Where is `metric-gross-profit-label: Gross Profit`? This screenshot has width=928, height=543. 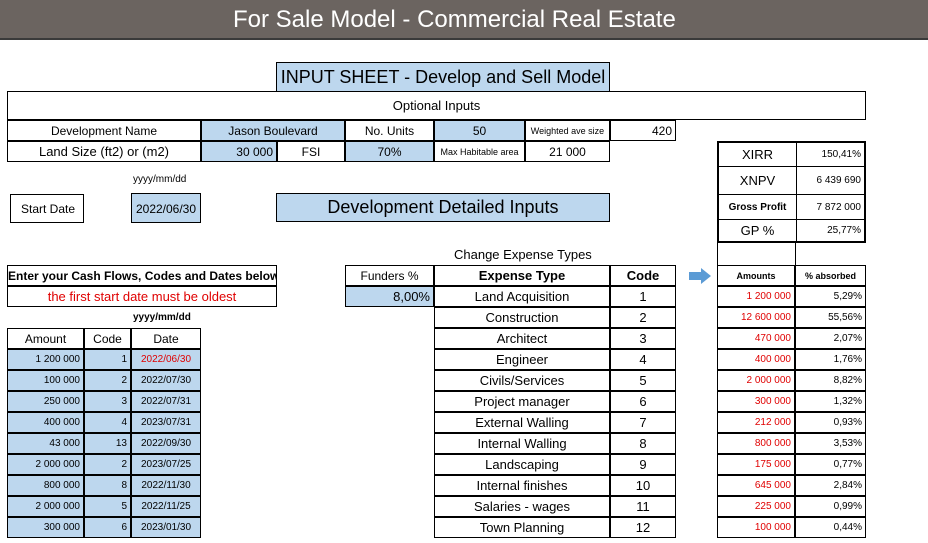 metric-gross-profit-label: Gross Profit is located at coordinates (758, 207).